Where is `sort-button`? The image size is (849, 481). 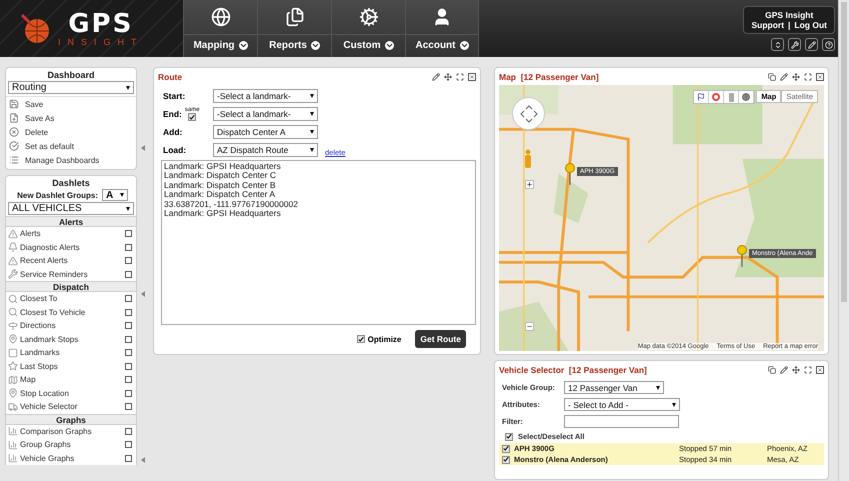 sort-button is located at coordinates (777, 44).